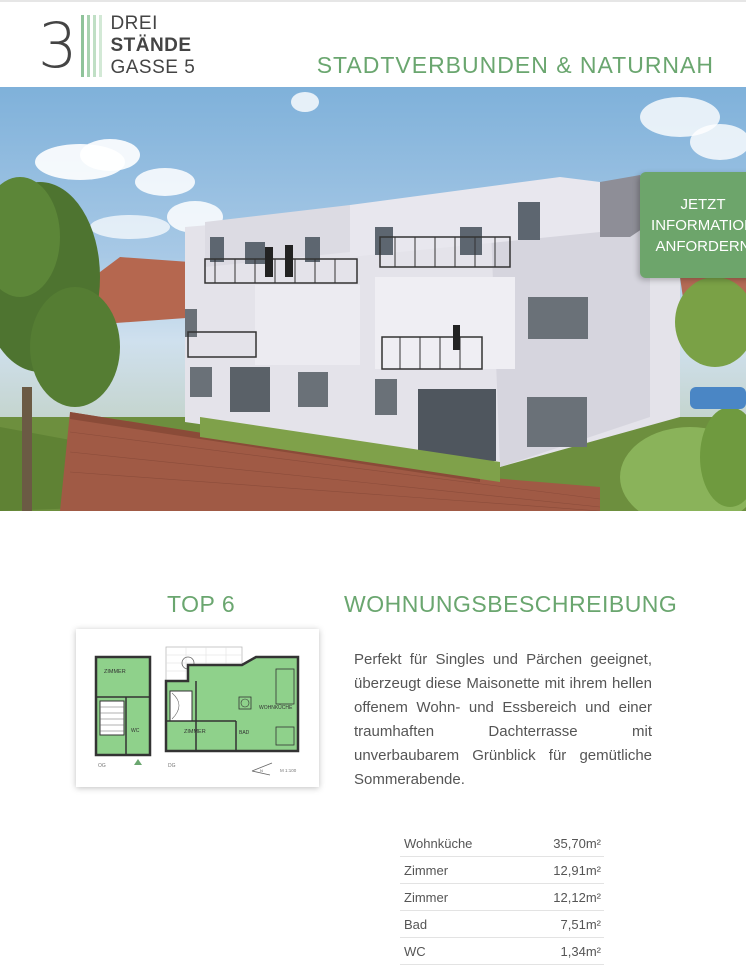 This screenshot has height=972, width=746. What do you see at coordinates (577, 897) in the screenshot?
I see `area-size: 12,12m²` at bounding box center [577, 897].